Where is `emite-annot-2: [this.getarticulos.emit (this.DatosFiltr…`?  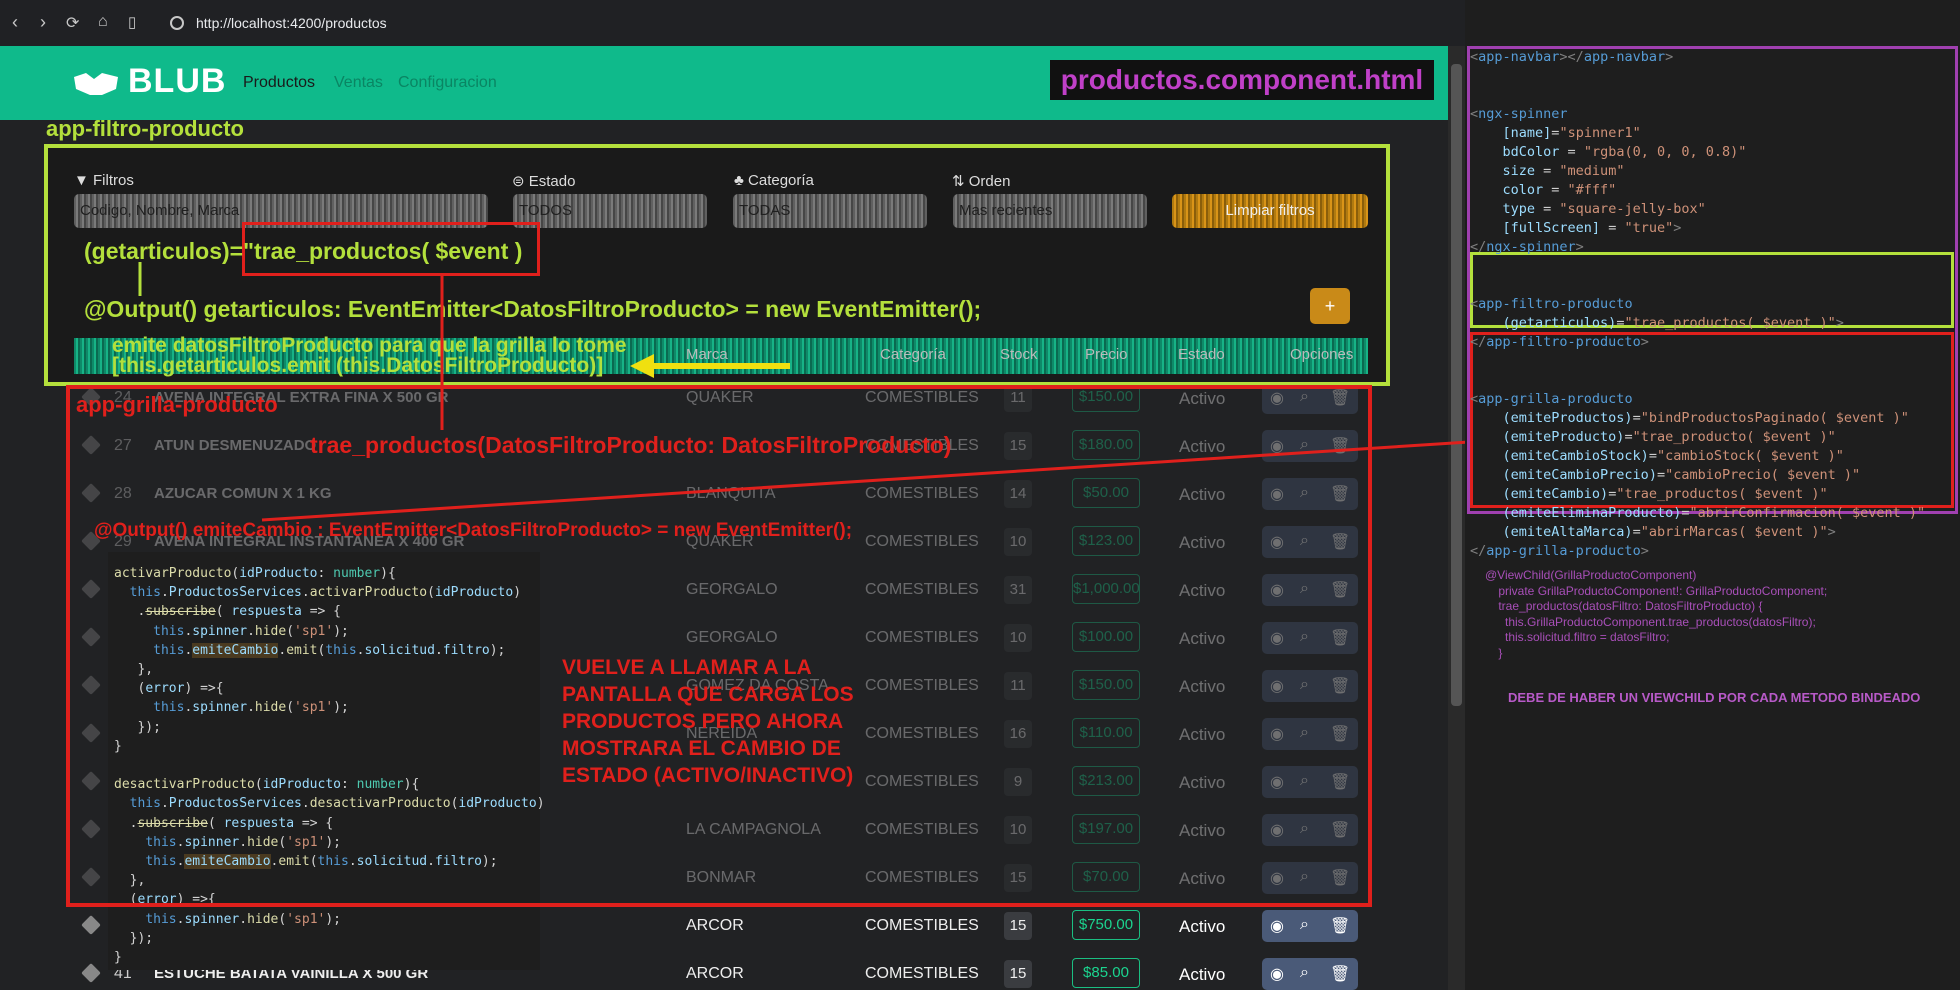
emite-annot-2: [this.getarticulos.emit (this.DatosFiltr… is located at coordinates (358, 365).